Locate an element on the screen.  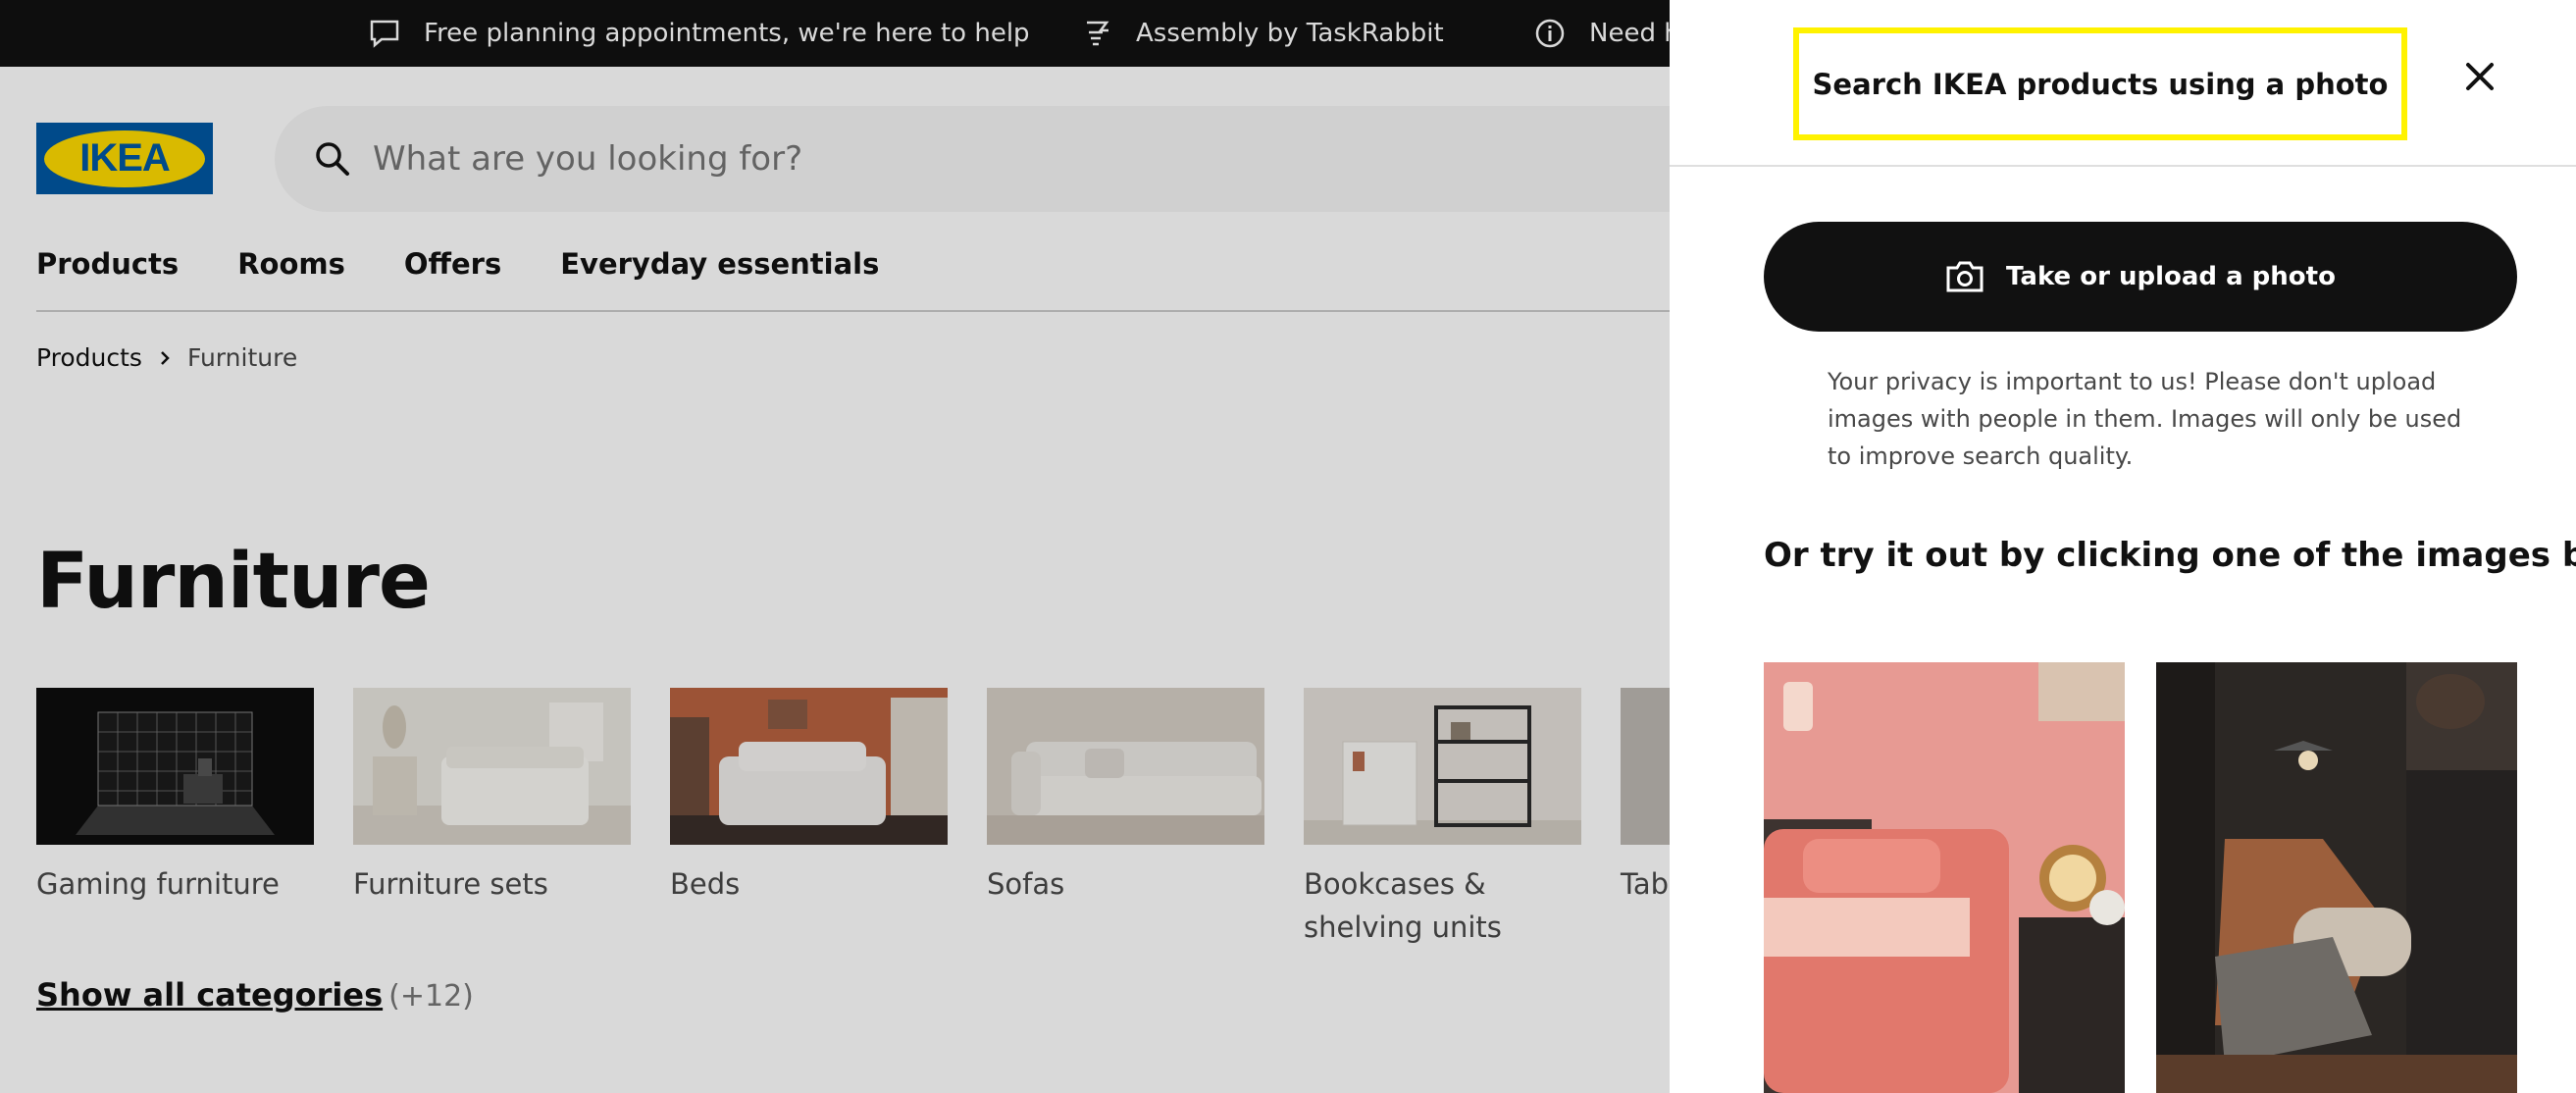
category-card-tables: Tables is located at coordinates (1645, 819).